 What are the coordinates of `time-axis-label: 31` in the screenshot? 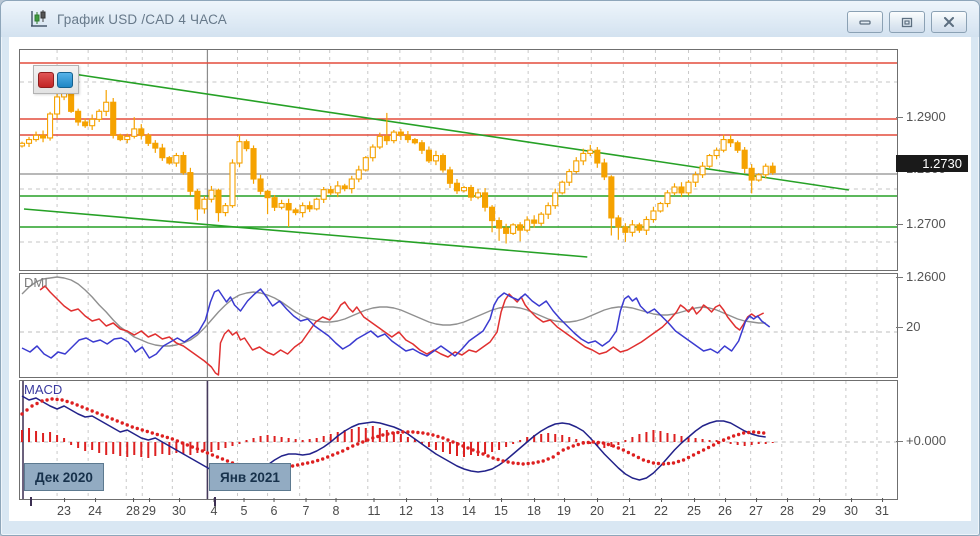 It's located at (882, 508).